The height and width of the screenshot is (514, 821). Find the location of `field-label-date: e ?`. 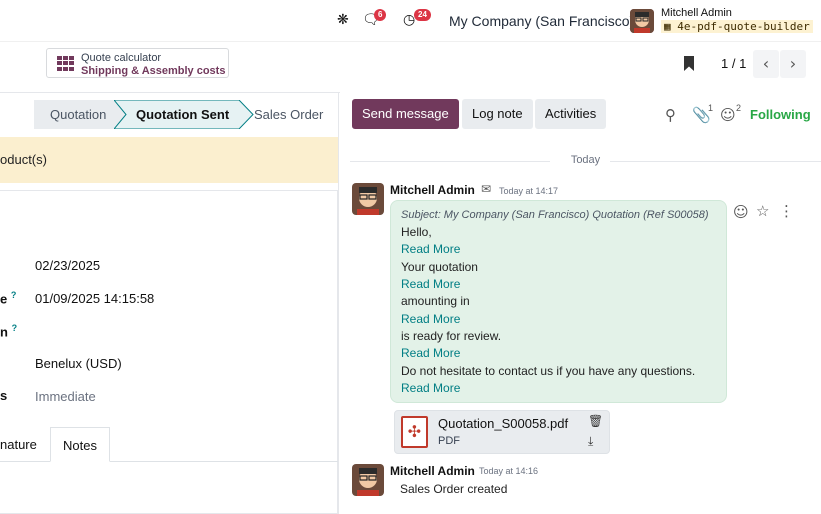

field-label-date: e ? is located at coordinates (8, 298).